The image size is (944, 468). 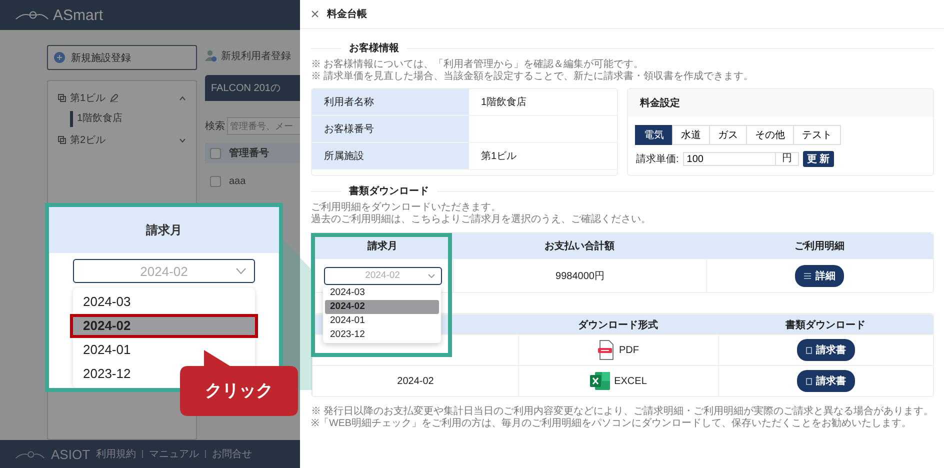 What do you see at coordinates (211, 56) in the screenshot?
I see `user-icon` at bounding box center [211, 56].